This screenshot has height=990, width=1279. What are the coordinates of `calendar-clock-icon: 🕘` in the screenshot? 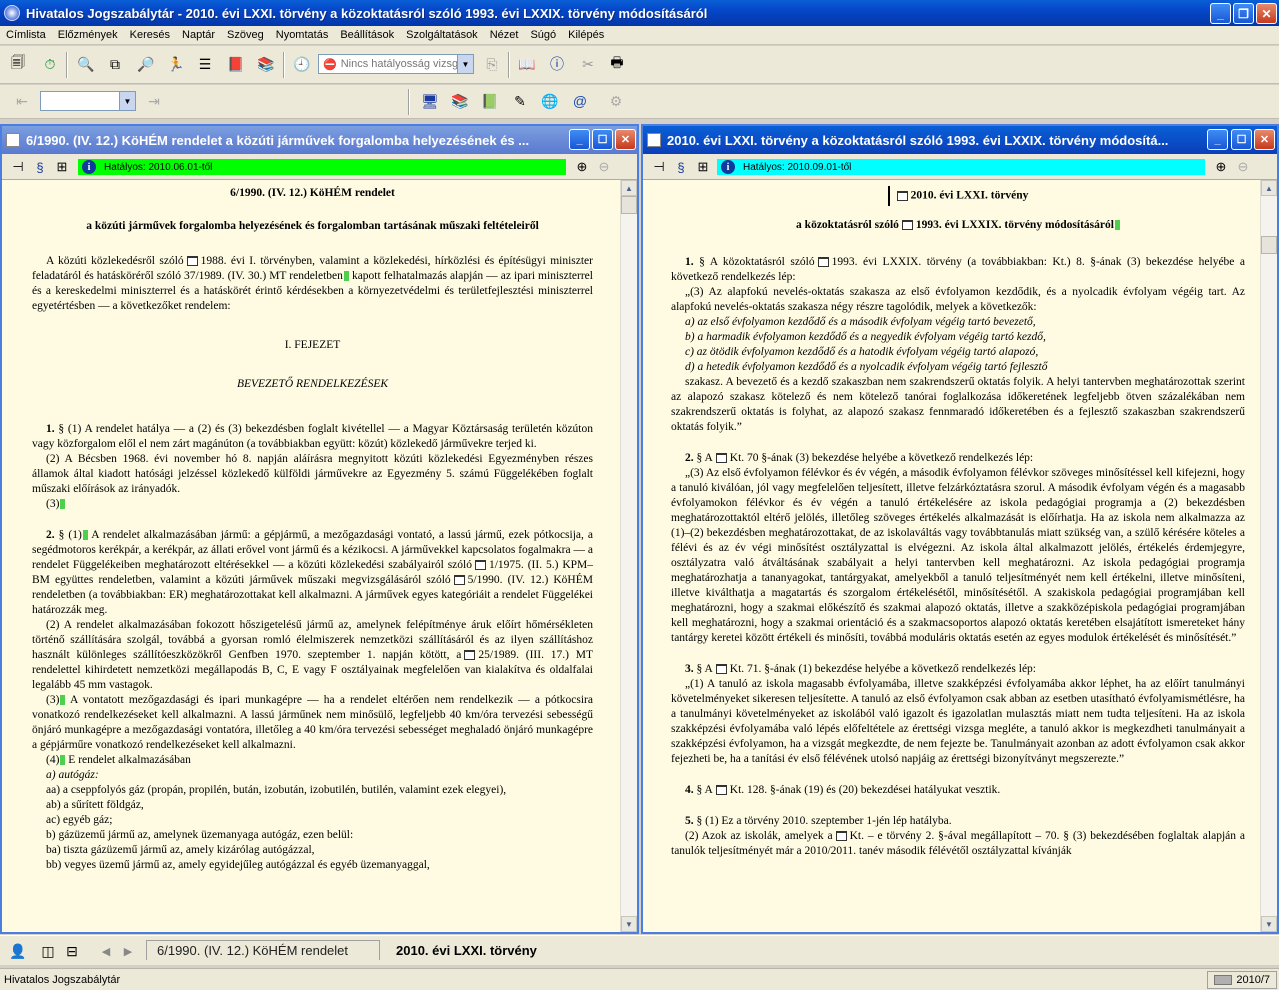 It's located at (302, 64).